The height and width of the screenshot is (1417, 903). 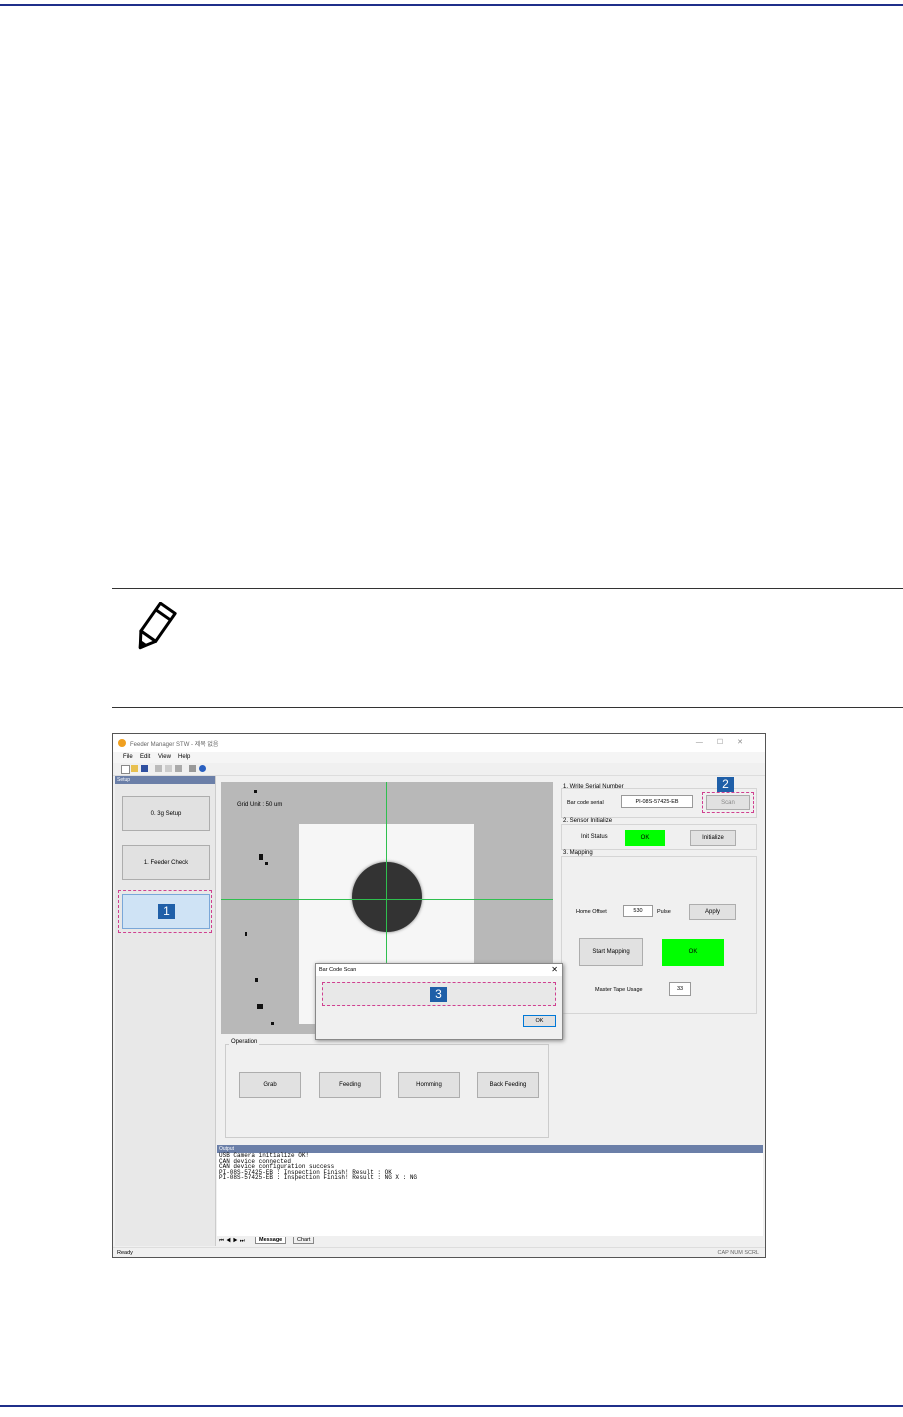 What do you see at coordinates (619, 990) in the screenshot?
I see `master-tape-usage-label: Master Tape Usage` at bounding box center [619, 990].